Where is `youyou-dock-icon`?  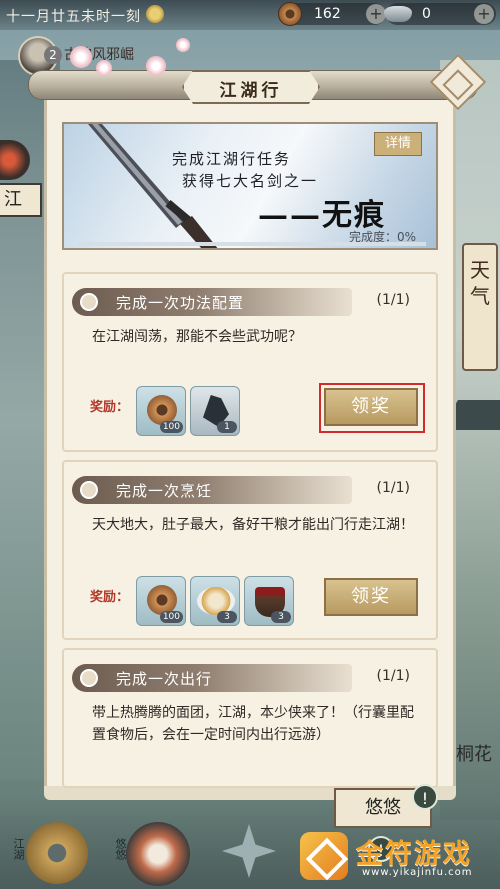
youyou-dock-icon is located at coordinates (158, 854).